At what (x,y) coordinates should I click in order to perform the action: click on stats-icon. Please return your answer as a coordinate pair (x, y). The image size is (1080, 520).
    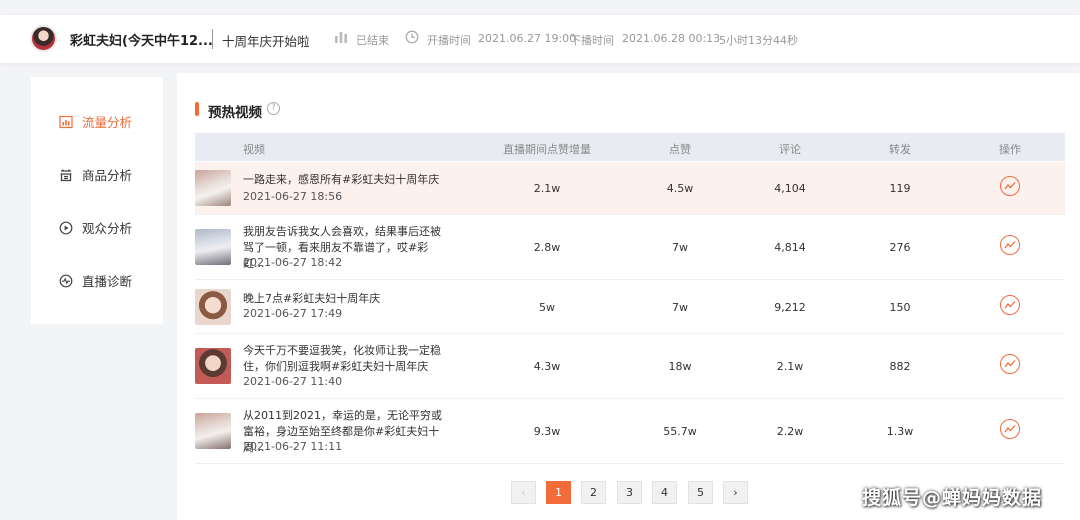
    Looking at the image, I should click on (341, 37).